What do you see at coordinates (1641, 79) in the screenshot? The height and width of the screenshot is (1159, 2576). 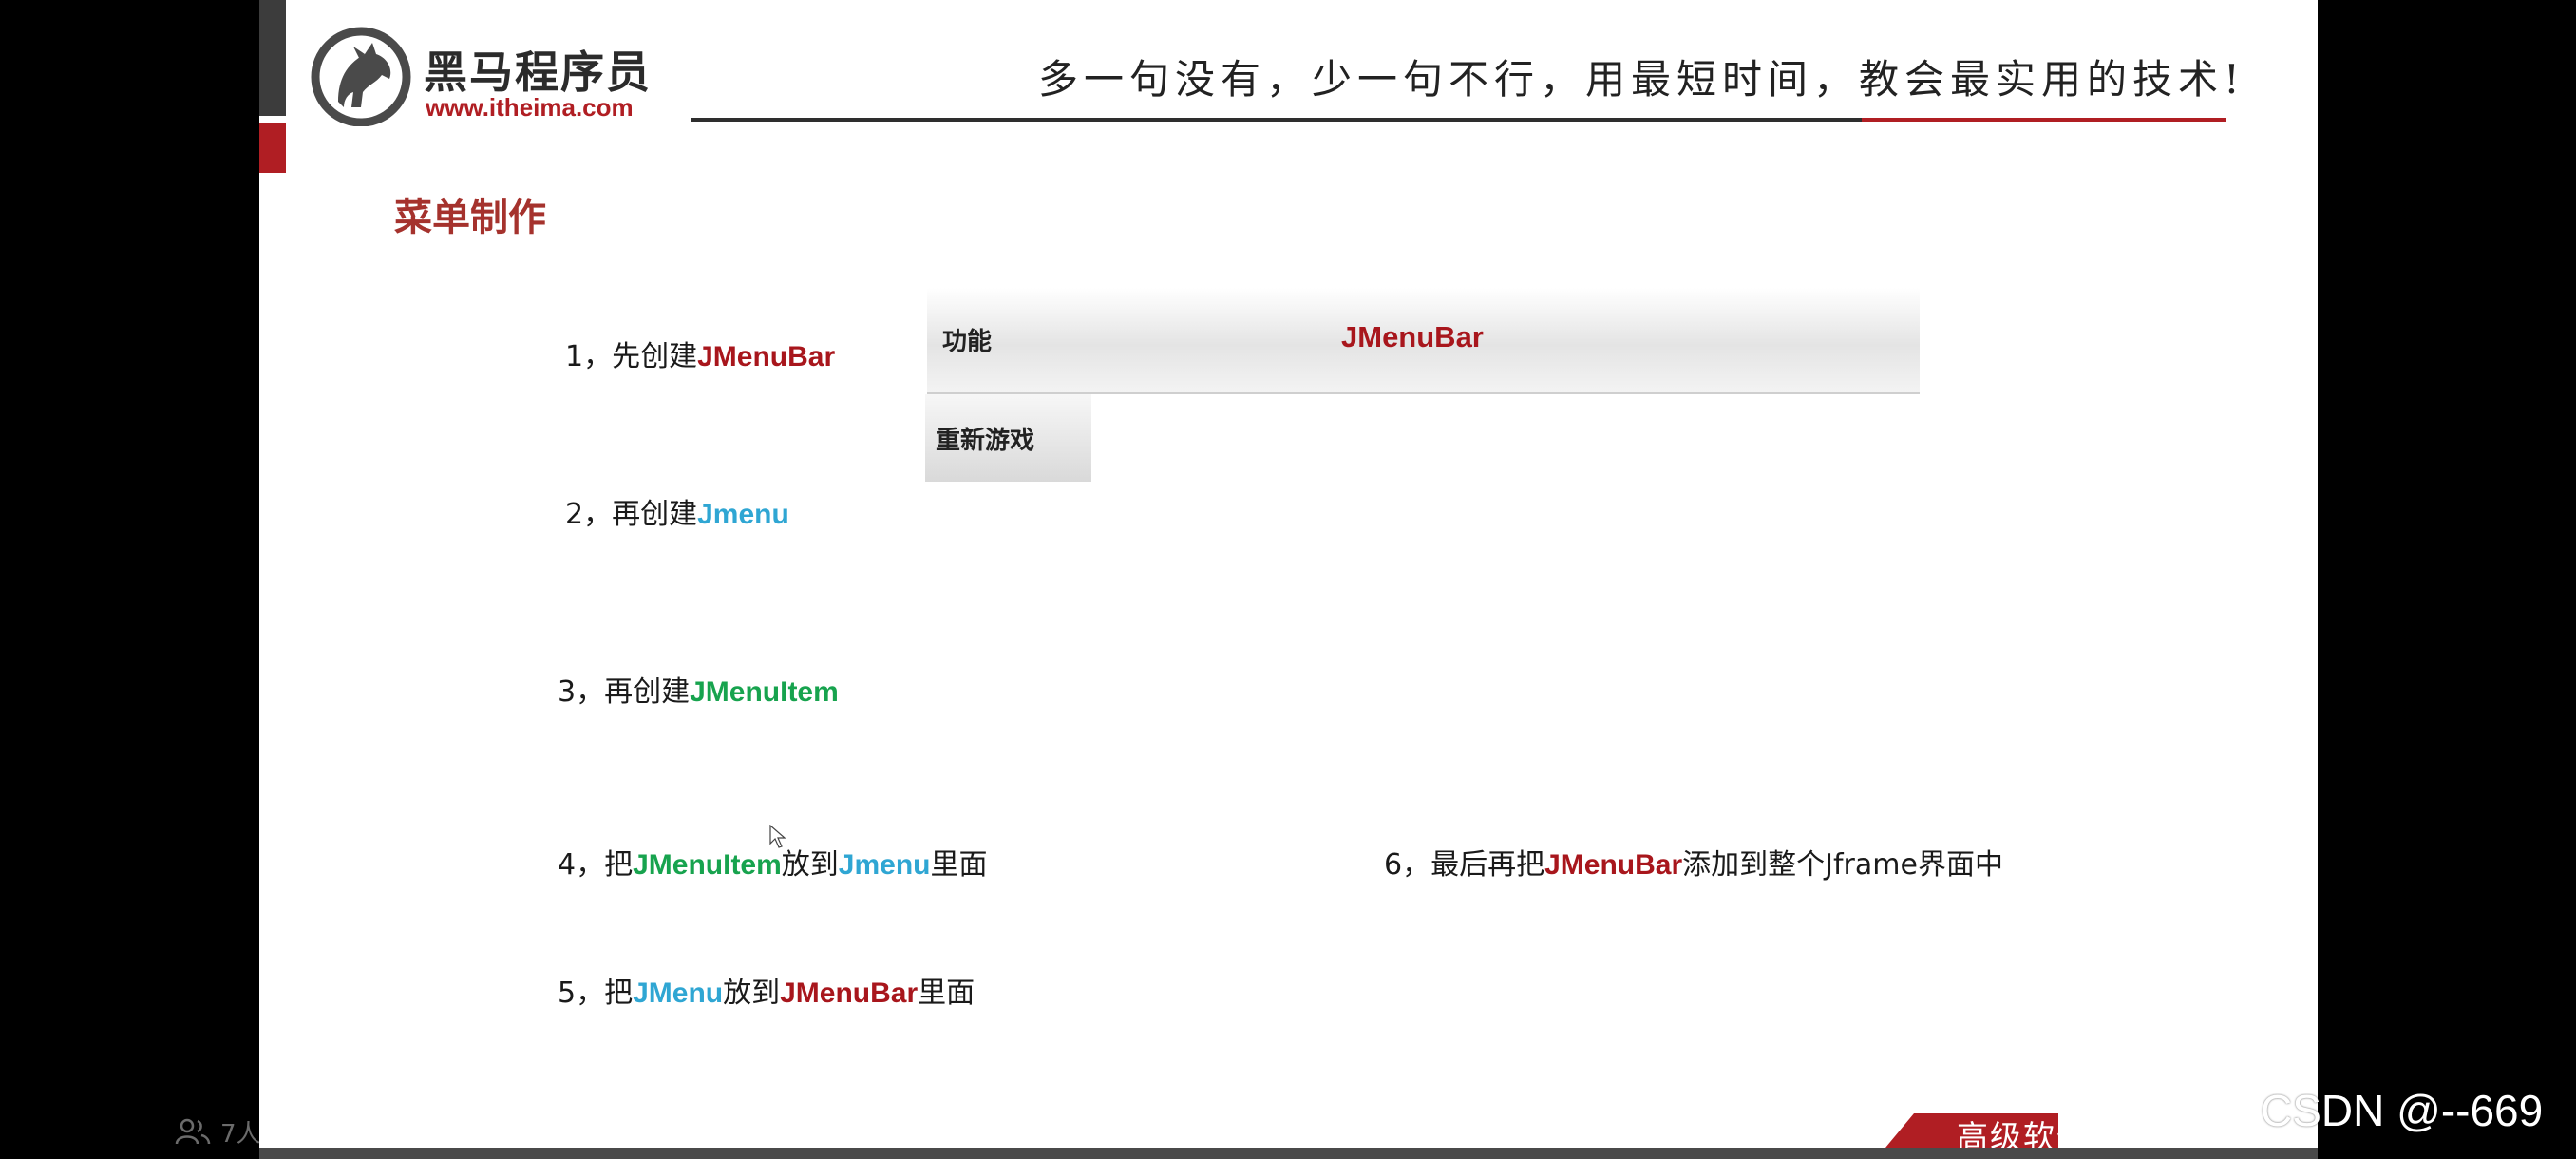 I see `slogan: 多一句没有，少一句不行，用最短时间，教会最实用的技术!` at bounding box center [1641, 79].